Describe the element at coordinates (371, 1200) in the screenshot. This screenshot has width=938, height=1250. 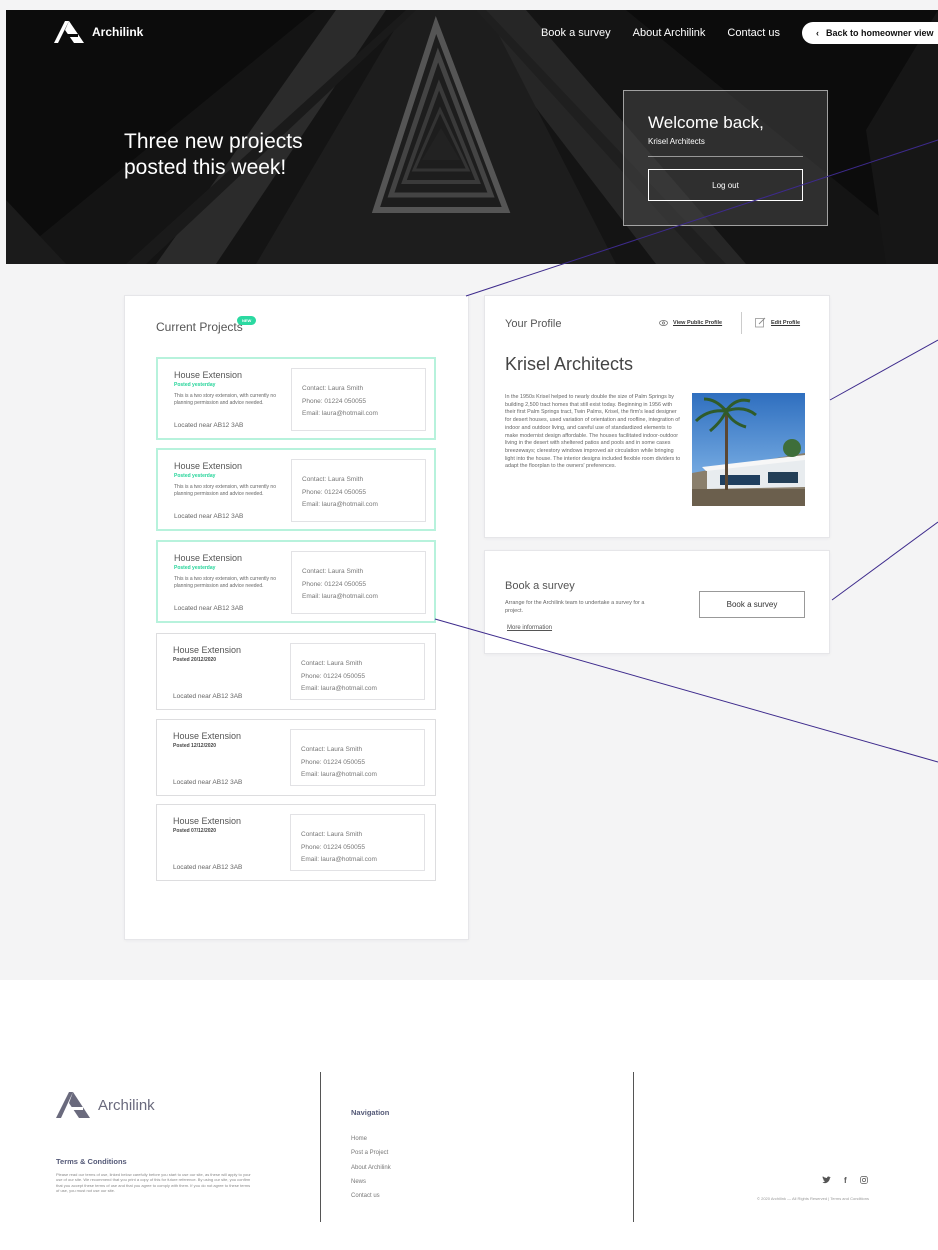
I see `footer-nav-contact: Contact us` at that location.